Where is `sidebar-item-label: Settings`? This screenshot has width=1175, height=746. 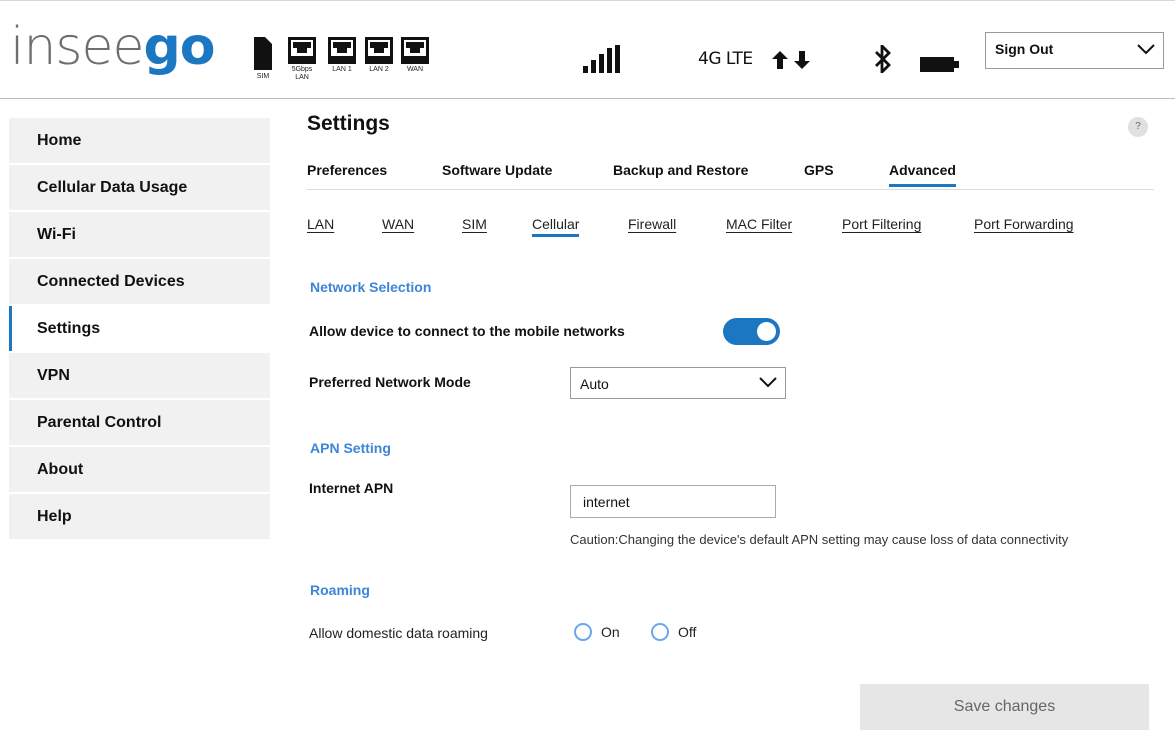 sidebar-item-label: Settings is located at coordinates (69, 328).